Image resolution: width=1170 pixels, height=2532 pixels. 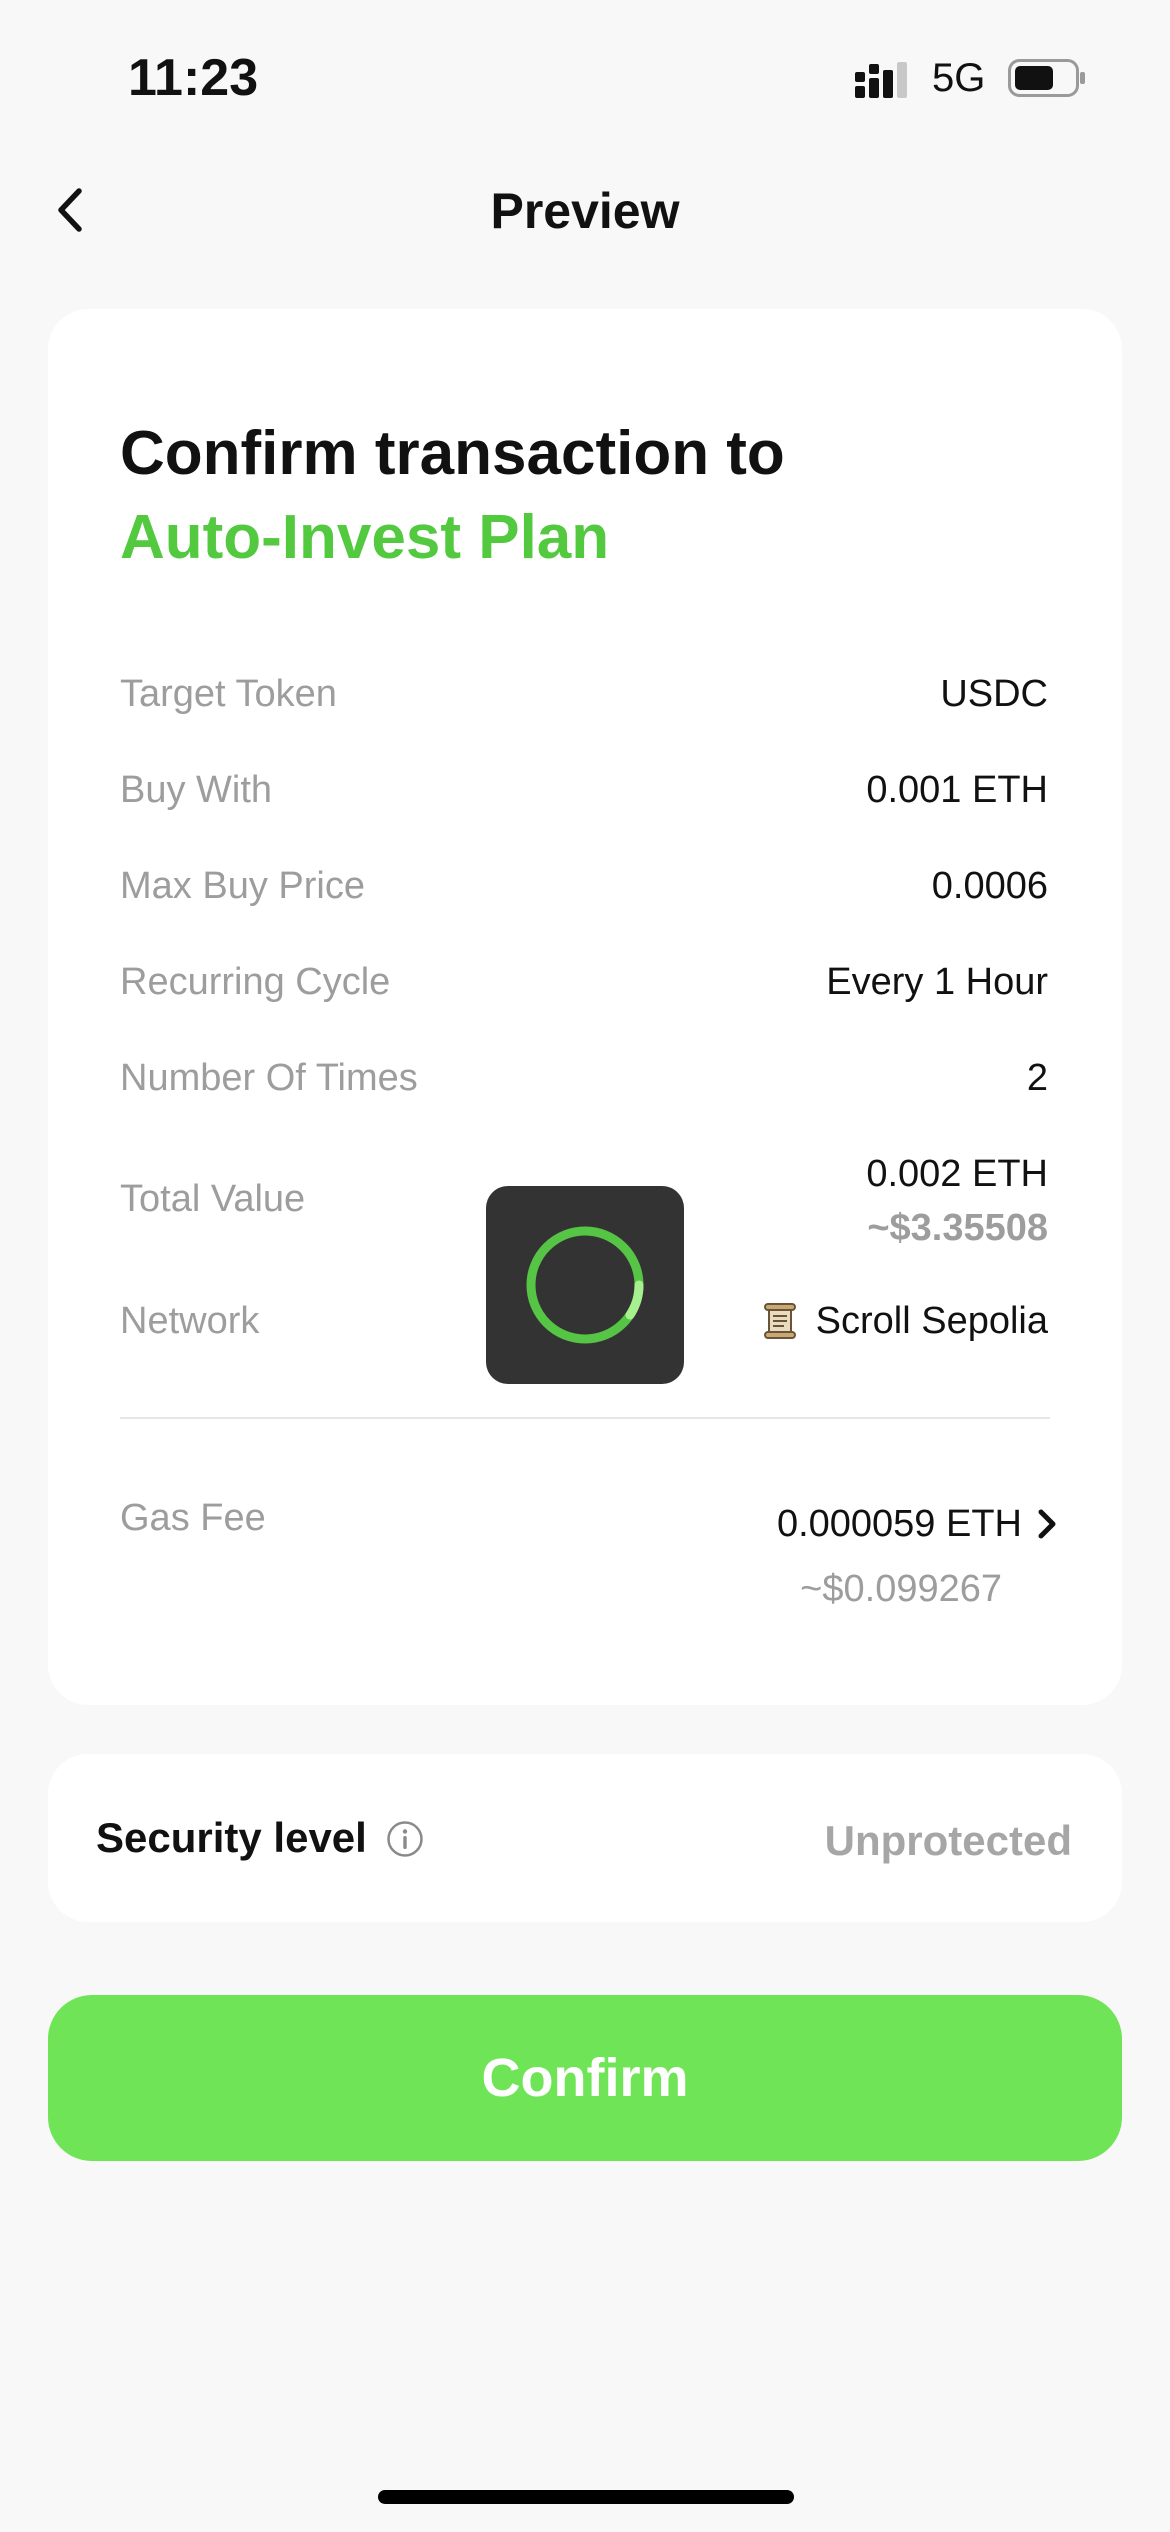 I want to click on target-token-label: Target Token, so click(x=228, y=694).